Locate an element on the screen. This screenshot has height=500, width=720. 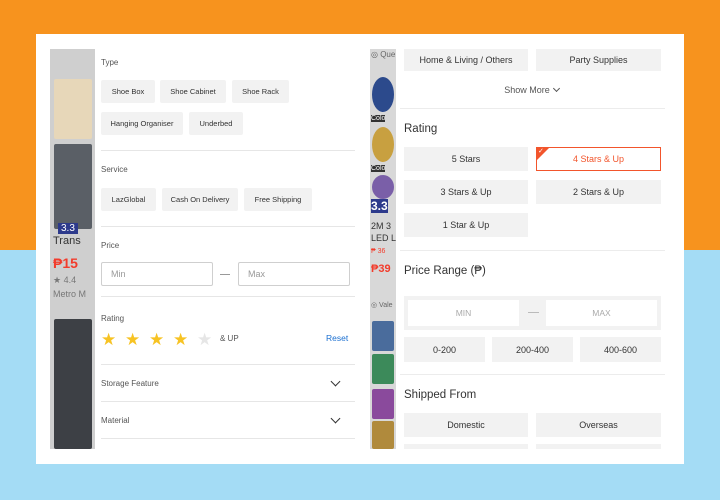
price-range-section-title: Price Range (₱) is located at coordinates (445, 271).